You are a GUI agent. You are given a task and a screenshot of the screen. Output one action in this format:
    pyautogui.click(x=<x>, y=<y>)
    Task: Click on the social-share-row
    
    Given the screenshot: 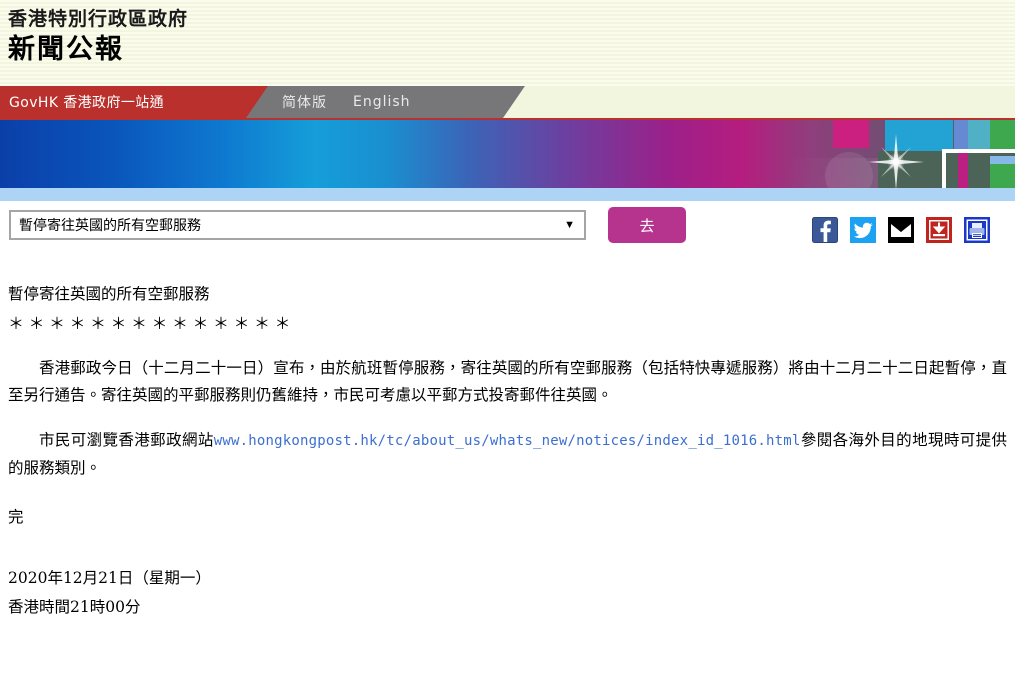 What is the action you would take?
    pyautogui.click(x=901, y=230)
    